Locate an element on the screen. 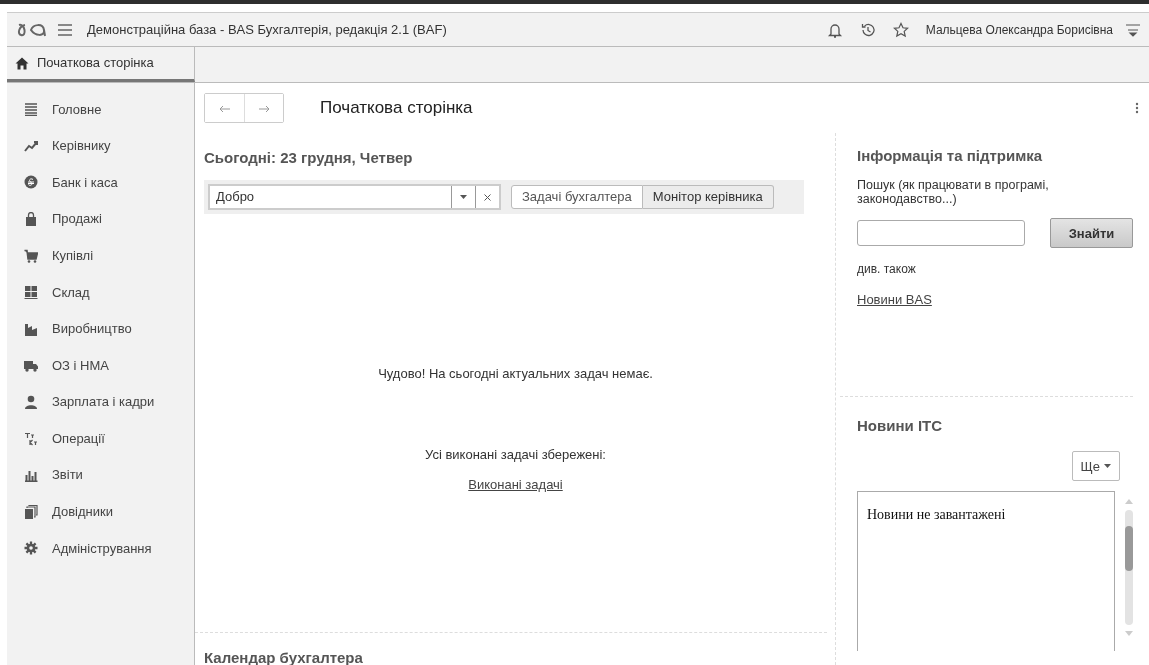 This screenshot has width=1149, height=665. view-toggle: Задачі бухгалтера is located at coordinates (577, 196).